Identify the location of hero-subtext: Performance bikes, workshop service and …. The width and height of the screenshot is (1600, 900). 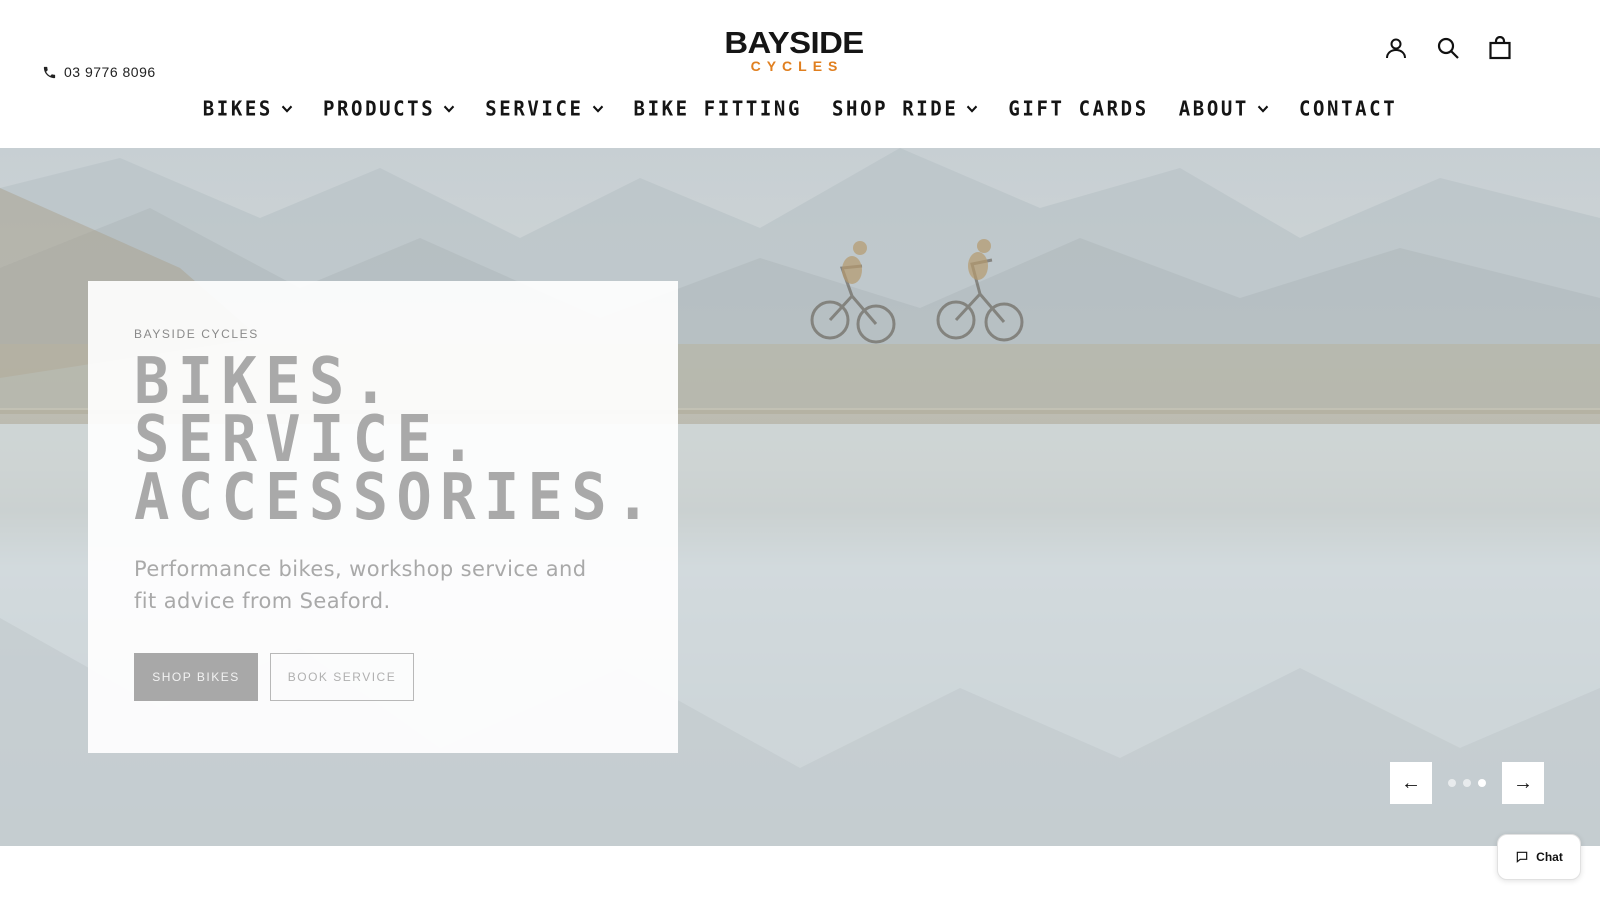
(360, 585).